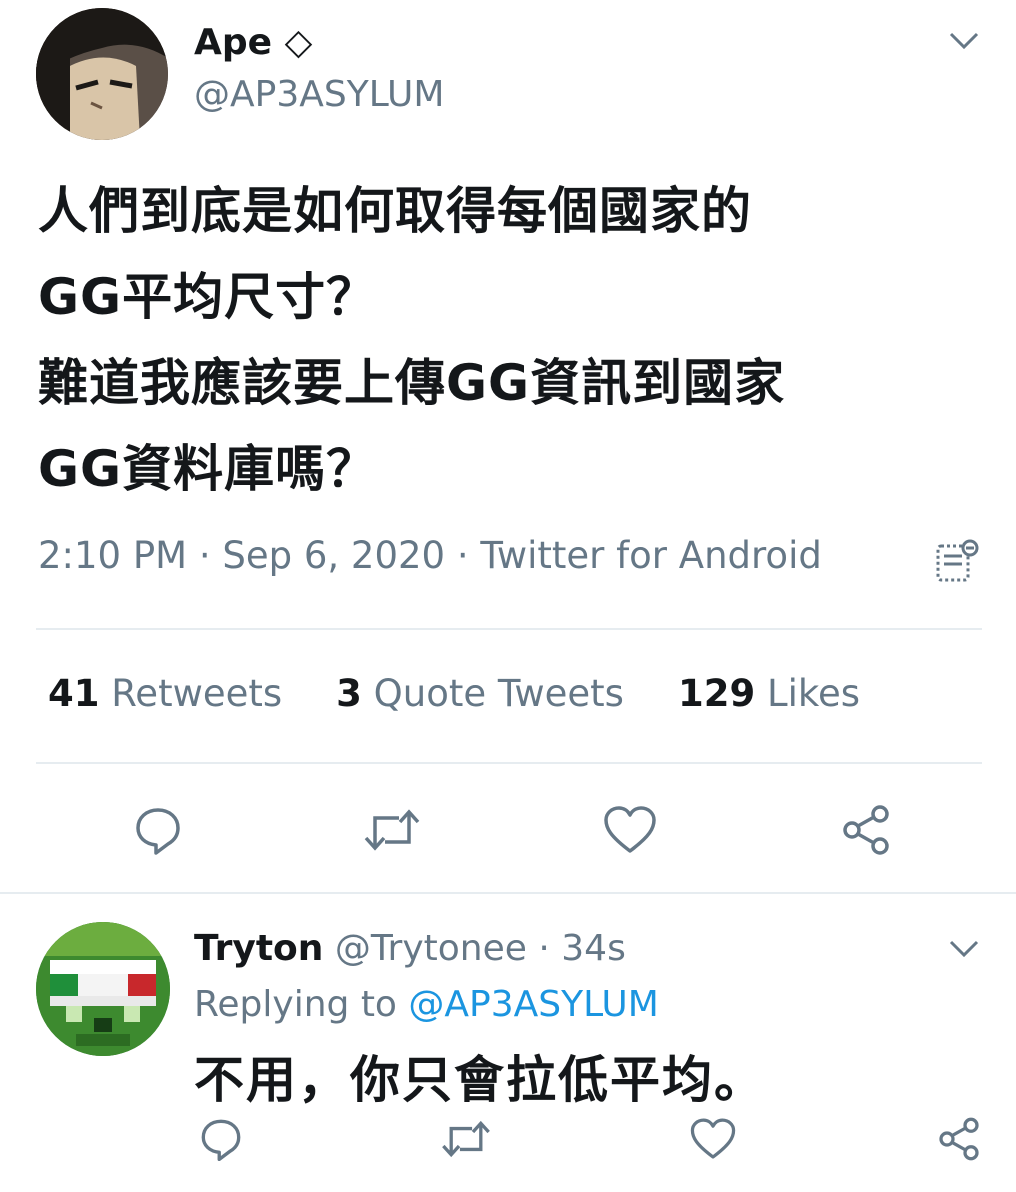  What do you see at coordinates (716, 693) in the screenshot?
I see `likes-count: 129` at bounding box center [716, 693].